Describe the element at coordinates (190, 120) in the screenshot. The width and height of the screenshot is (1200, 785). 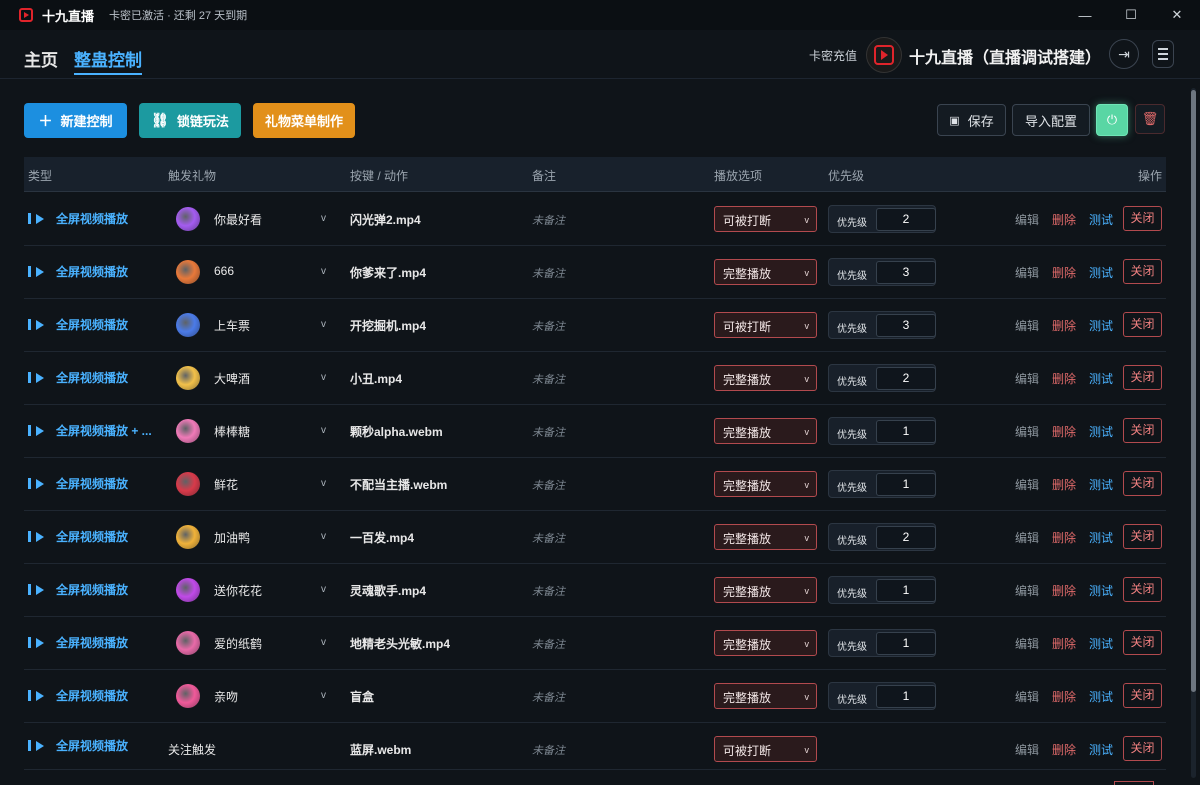
I see `chain-play-button: ⛓ 锁链玩法` at that location.